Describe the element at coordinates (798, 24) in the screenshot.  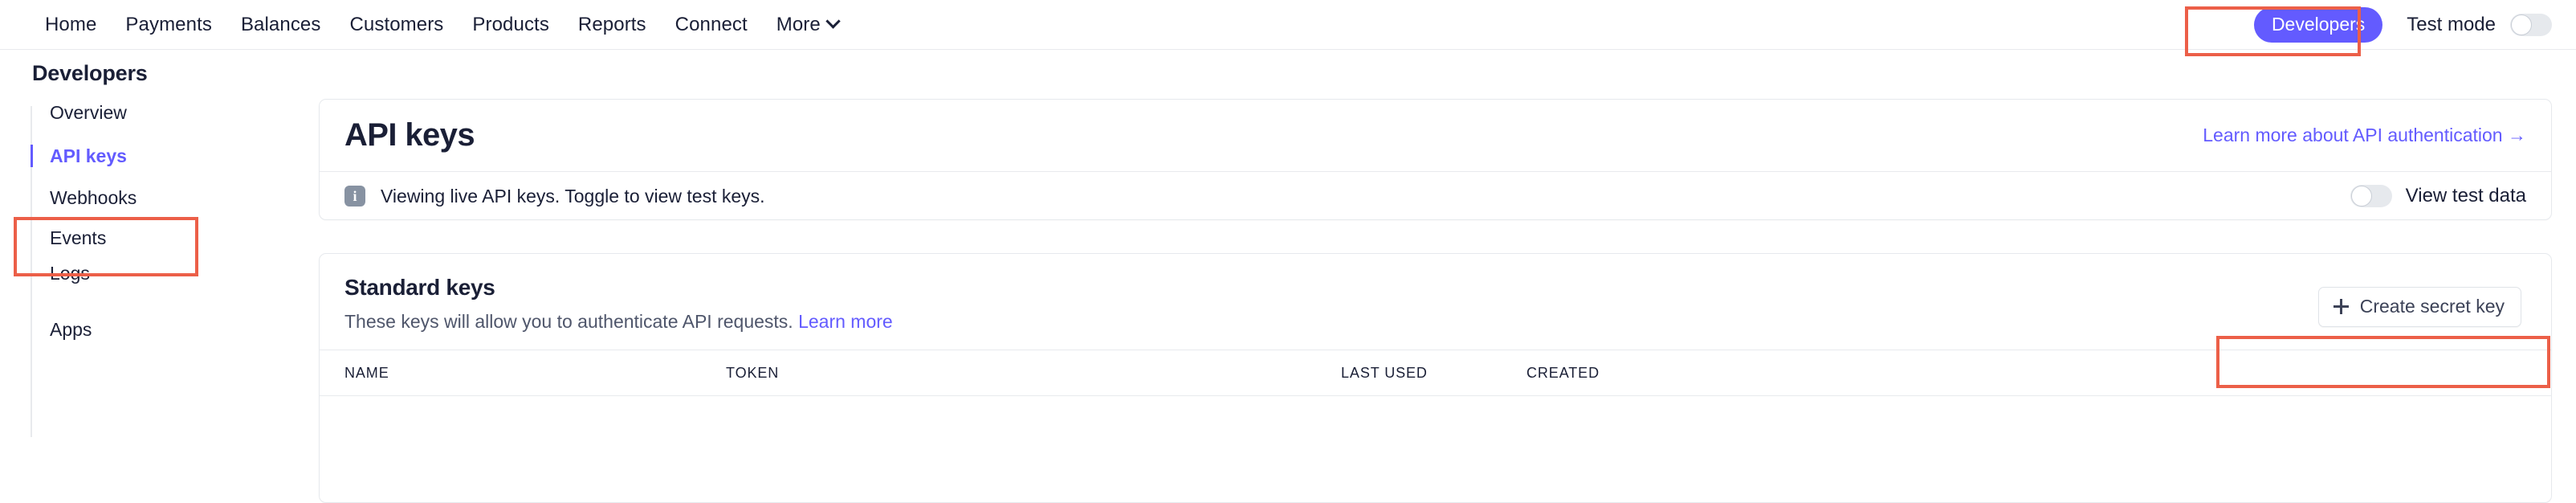
I see `nav-item-label: More` at that location.